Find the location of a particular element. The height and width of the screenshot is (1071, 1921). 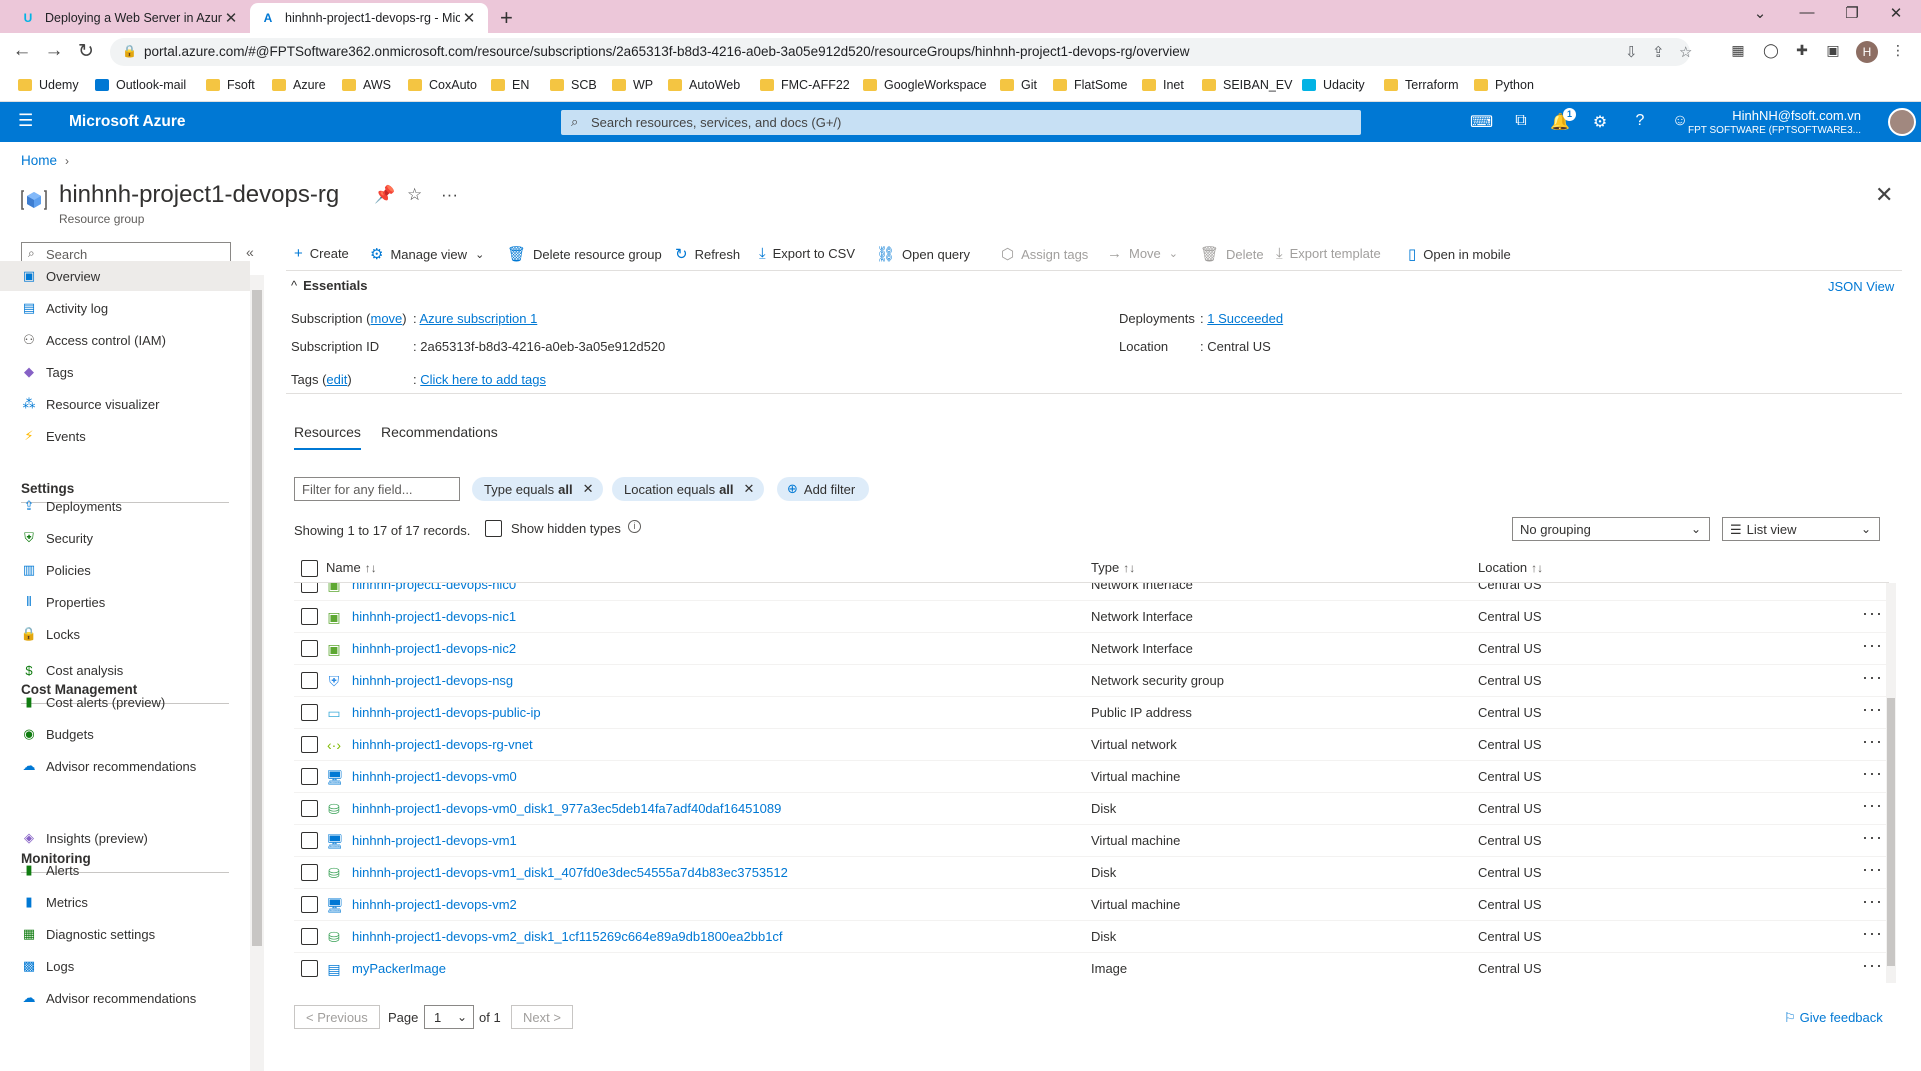

sidebar-item-advisor-recommendations: ☁ Advisor recommendations is located at coordinates (125, 766).